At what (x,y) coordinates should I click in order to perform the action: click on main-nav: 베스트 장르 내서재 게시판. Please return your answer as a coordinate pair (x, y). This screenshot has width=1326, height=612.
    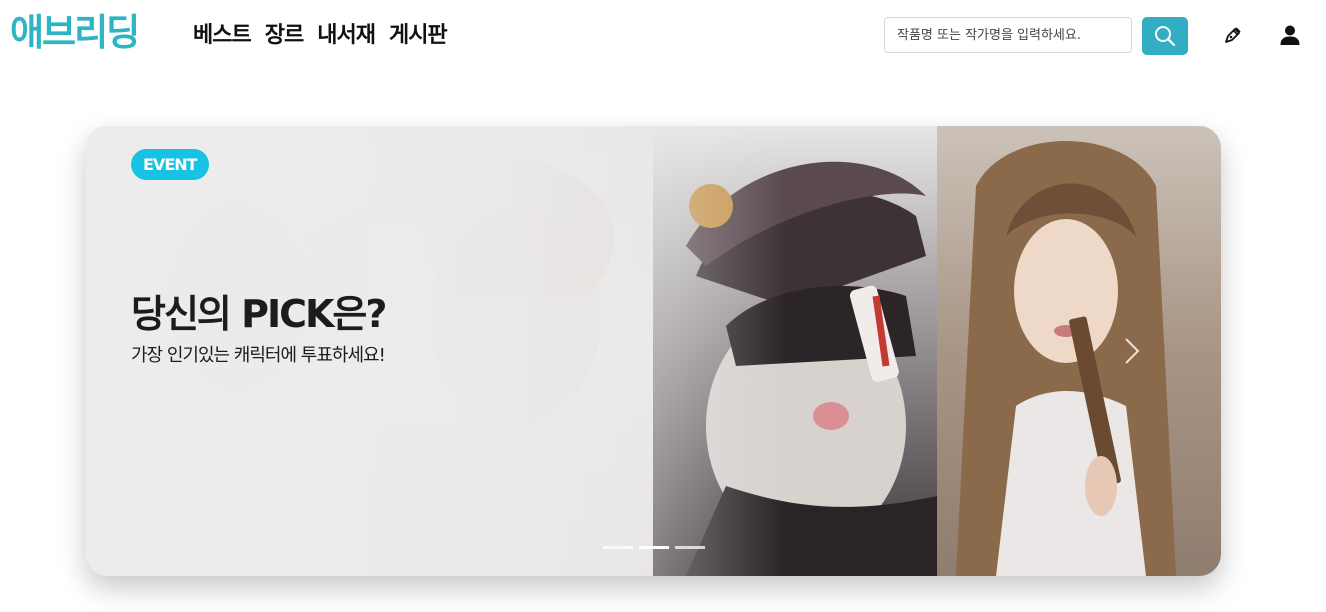
    Looking at the image, I should click on (320, 36).